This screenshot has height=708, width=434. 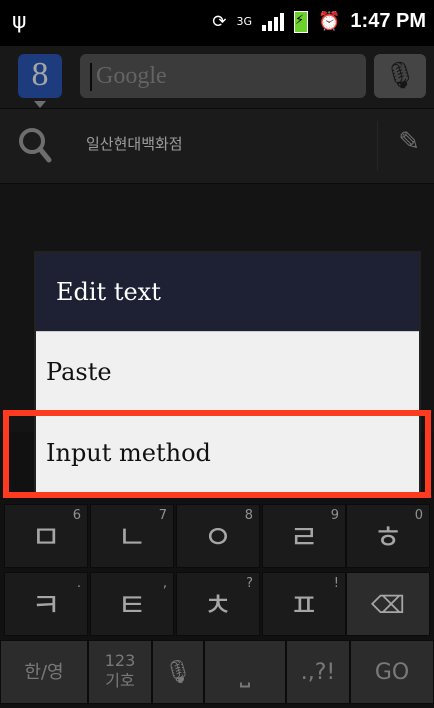 I want to click on signal-bars-icon, so click(x=272, y=21).